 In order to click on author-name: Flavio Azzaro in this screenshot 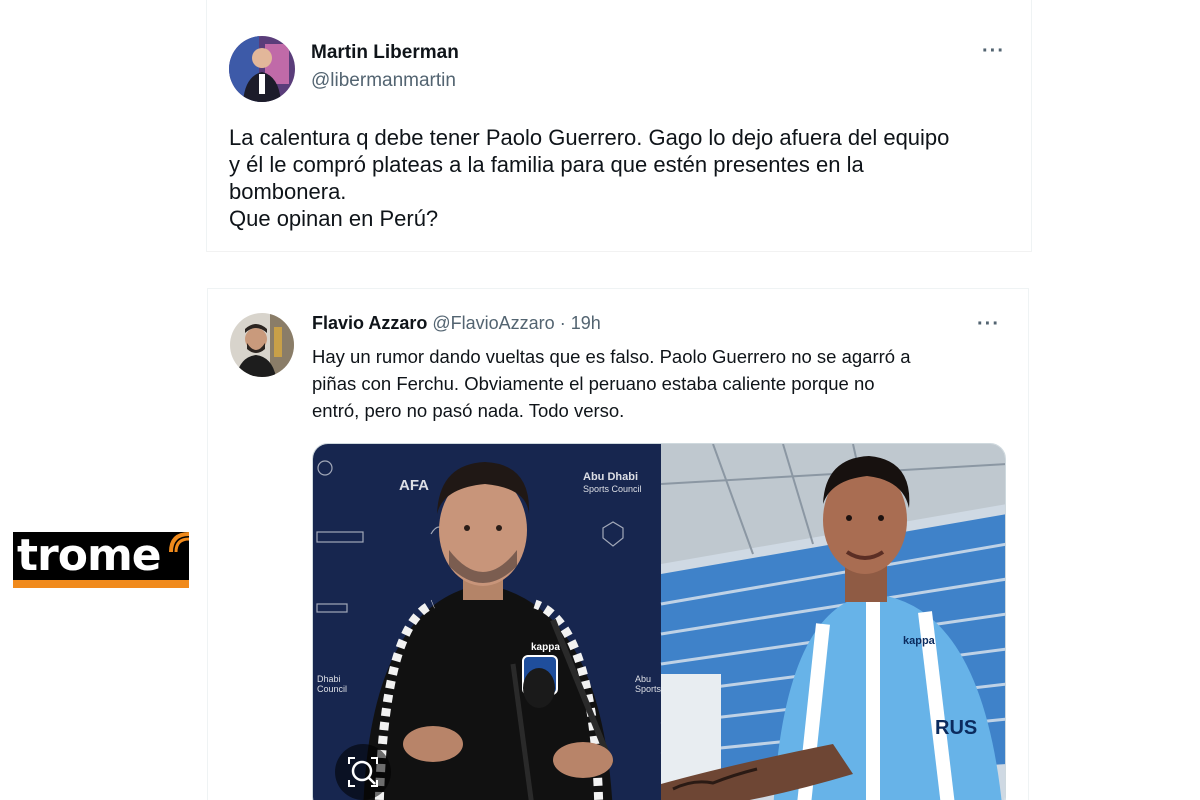, I will do `click(369, 323)`.